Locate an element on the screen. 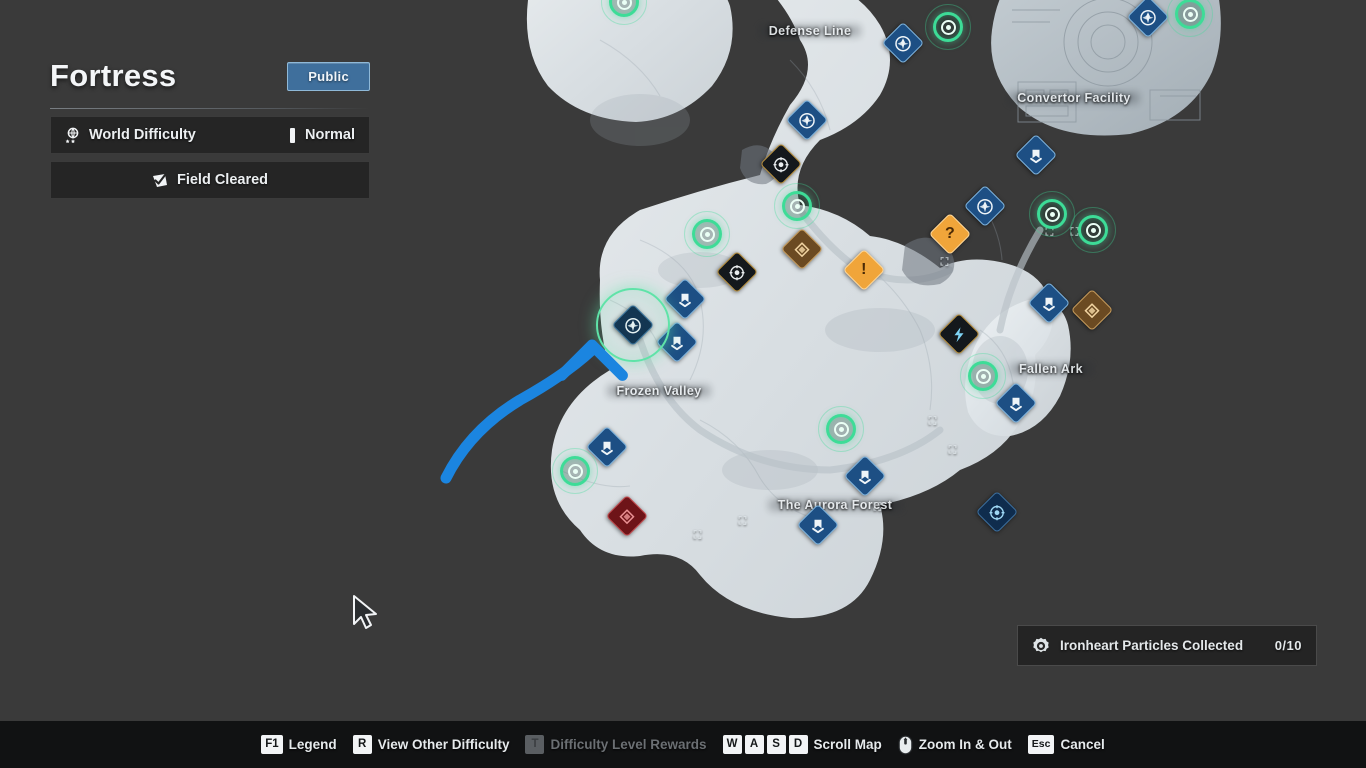 The image size is (1366, 768). field-cleared-row: Field Cleared is located at coordinates (210, 180).